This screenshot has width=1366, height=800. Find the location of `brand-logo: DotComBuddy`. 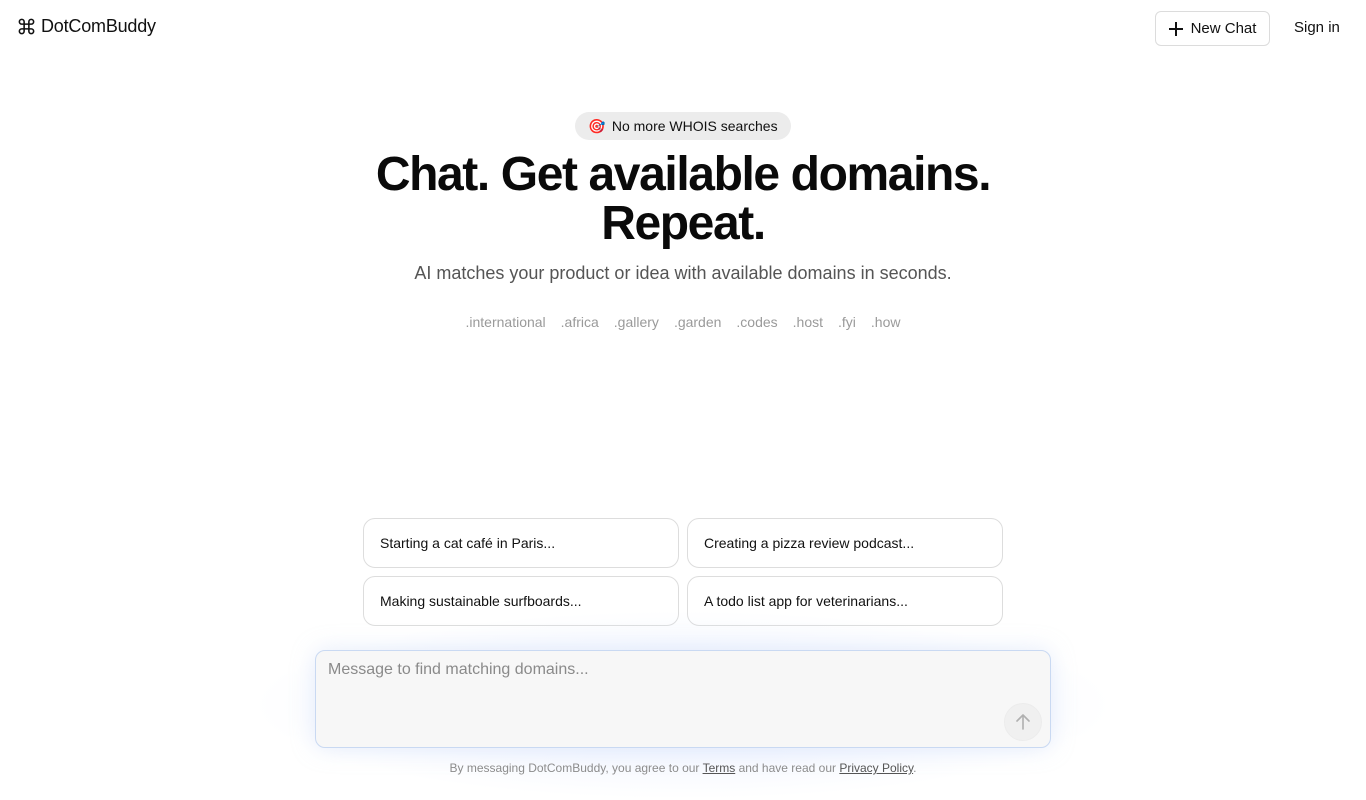

brand-logo: DotComBuddy is located at coordinates (86, 26).